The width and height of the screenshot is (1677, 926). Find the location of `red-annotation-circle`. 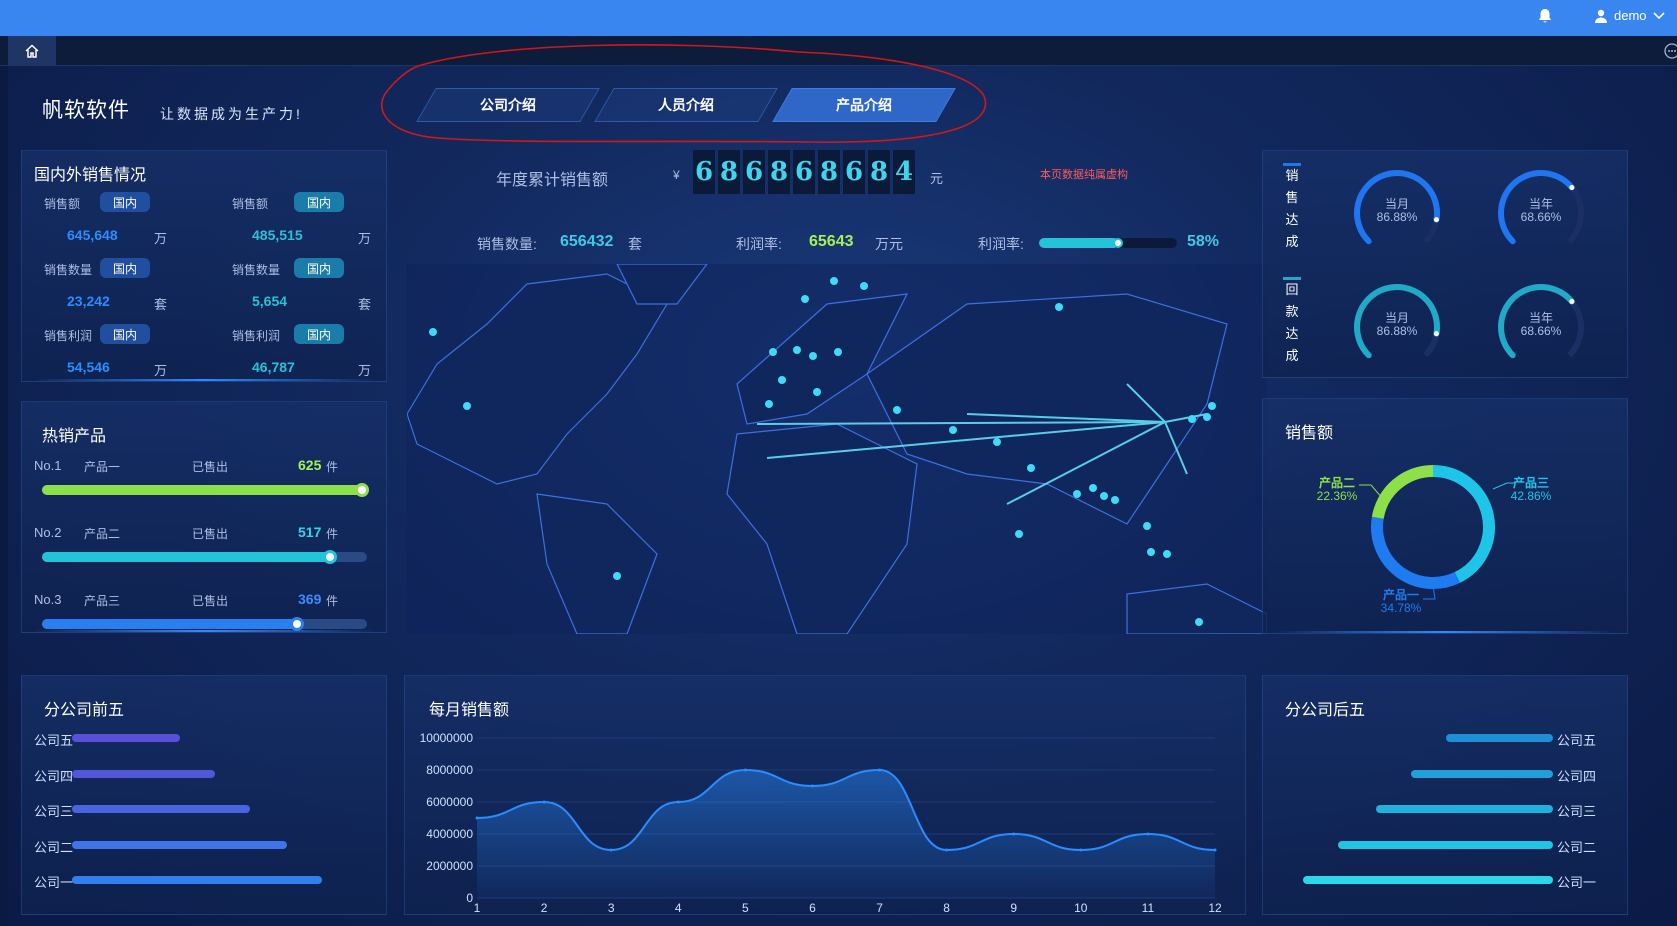

red-annotation-circle is located at coordinates (683, 93).